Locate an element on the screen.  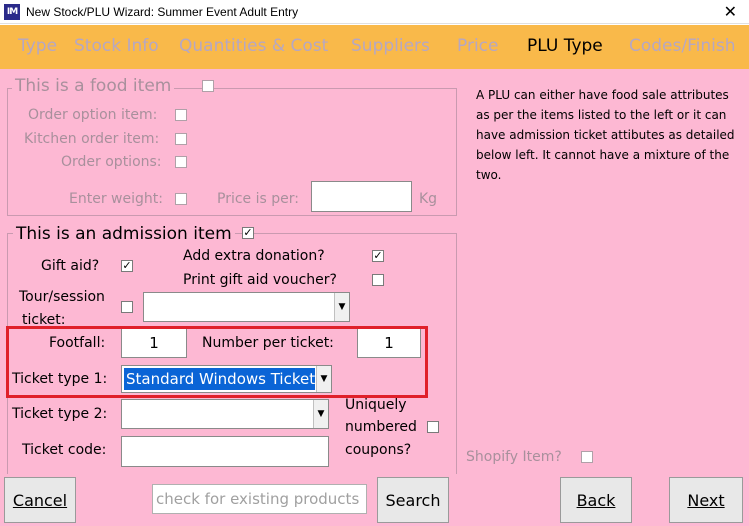
order-options-label: Order options: is located at coordinates (111, 162).